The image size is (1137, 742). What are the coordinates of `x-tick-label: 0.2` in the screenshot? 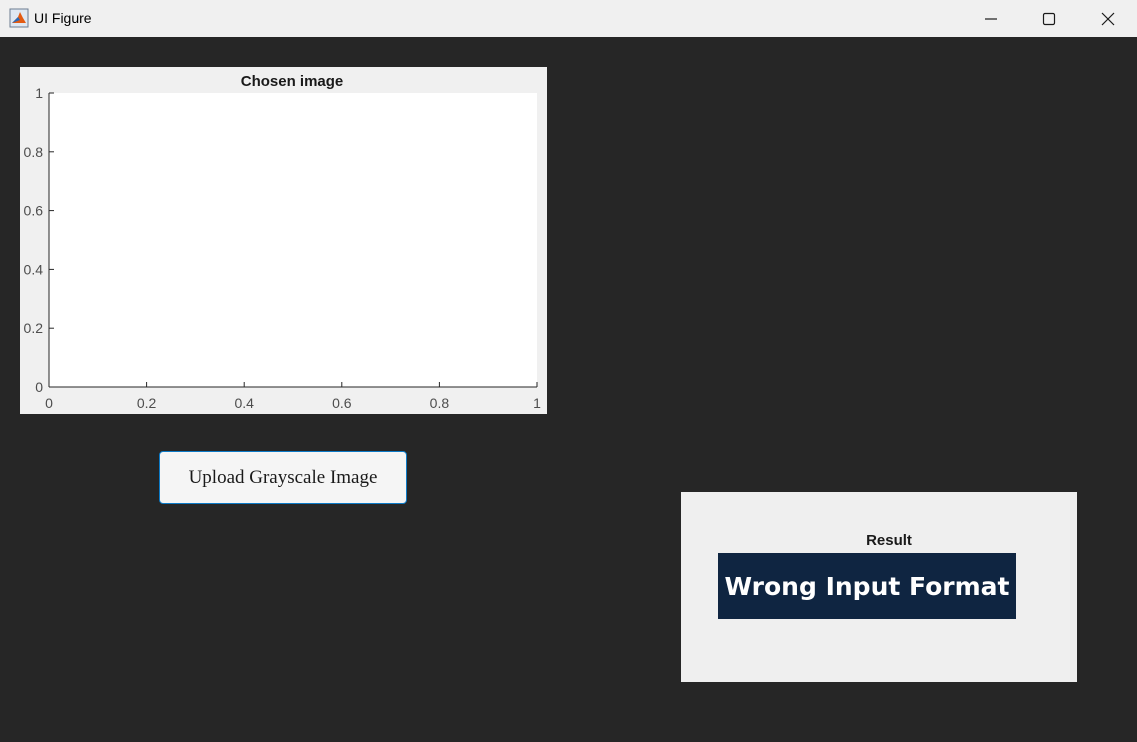 It's located at (147, 403).